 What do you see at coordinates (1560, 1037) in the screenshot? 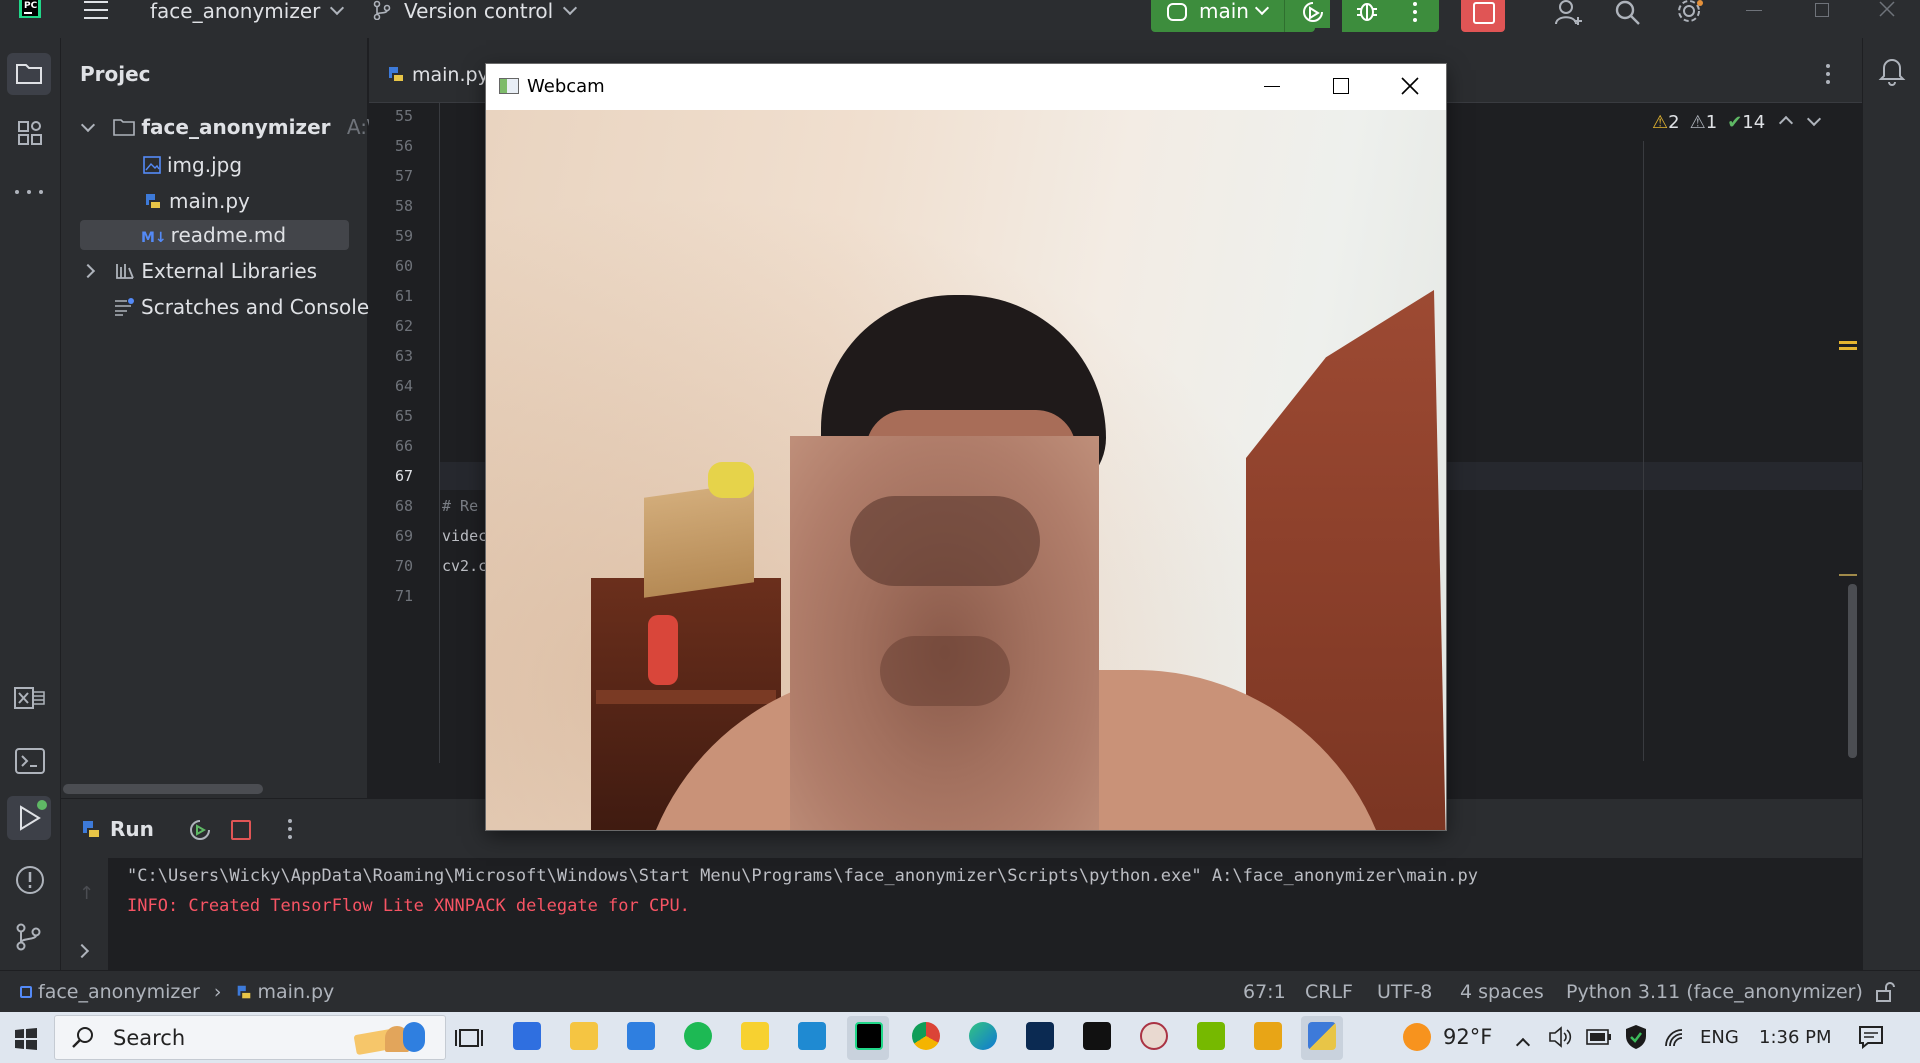
I see `speaker-icon` at bounding box center [1560, 1037].